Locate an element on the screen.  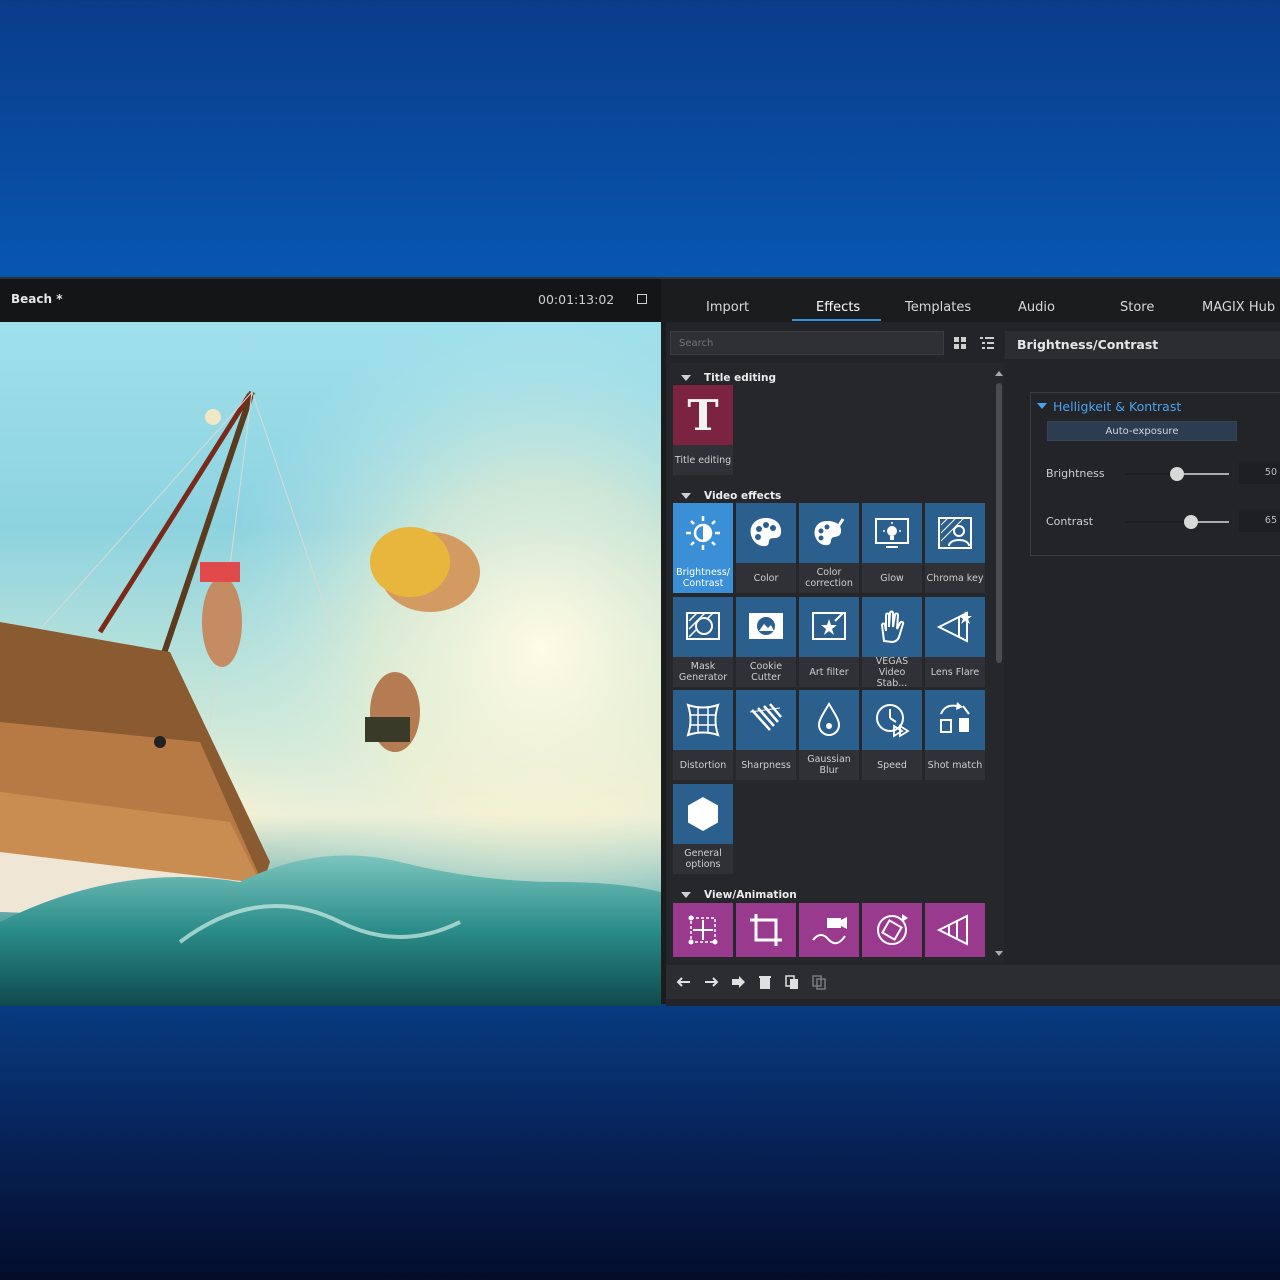
chroma-key-icon is located at coordinates (955, 533).